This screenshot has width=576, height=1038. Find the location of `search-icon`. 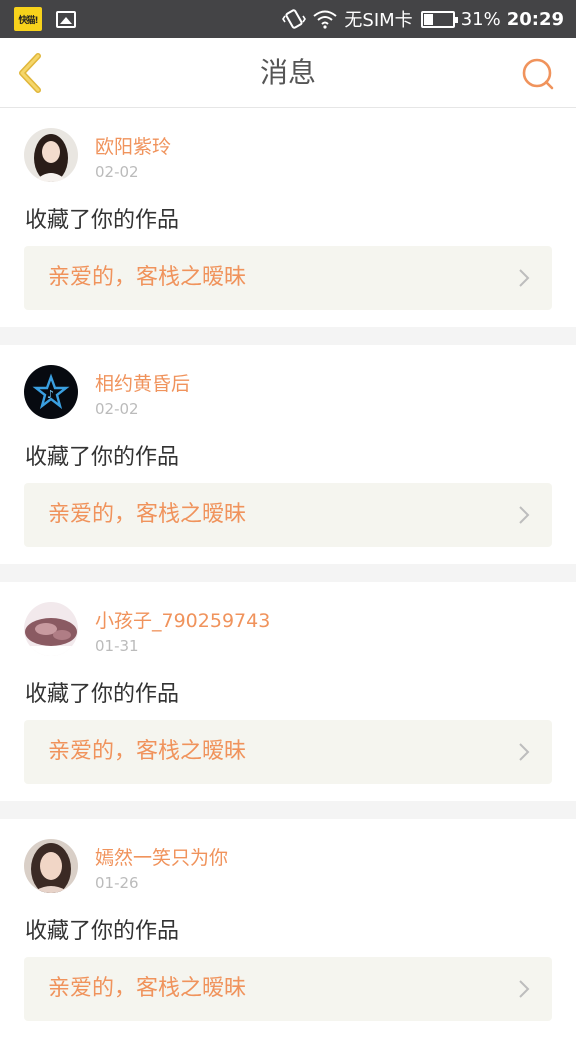

search-icon is located at coordinates (538, 74).